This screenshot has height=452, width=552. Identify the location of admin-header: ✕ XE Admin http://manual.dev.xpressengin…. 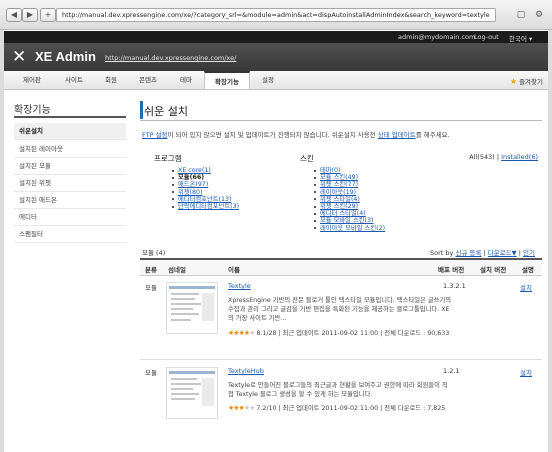
(276, 57).